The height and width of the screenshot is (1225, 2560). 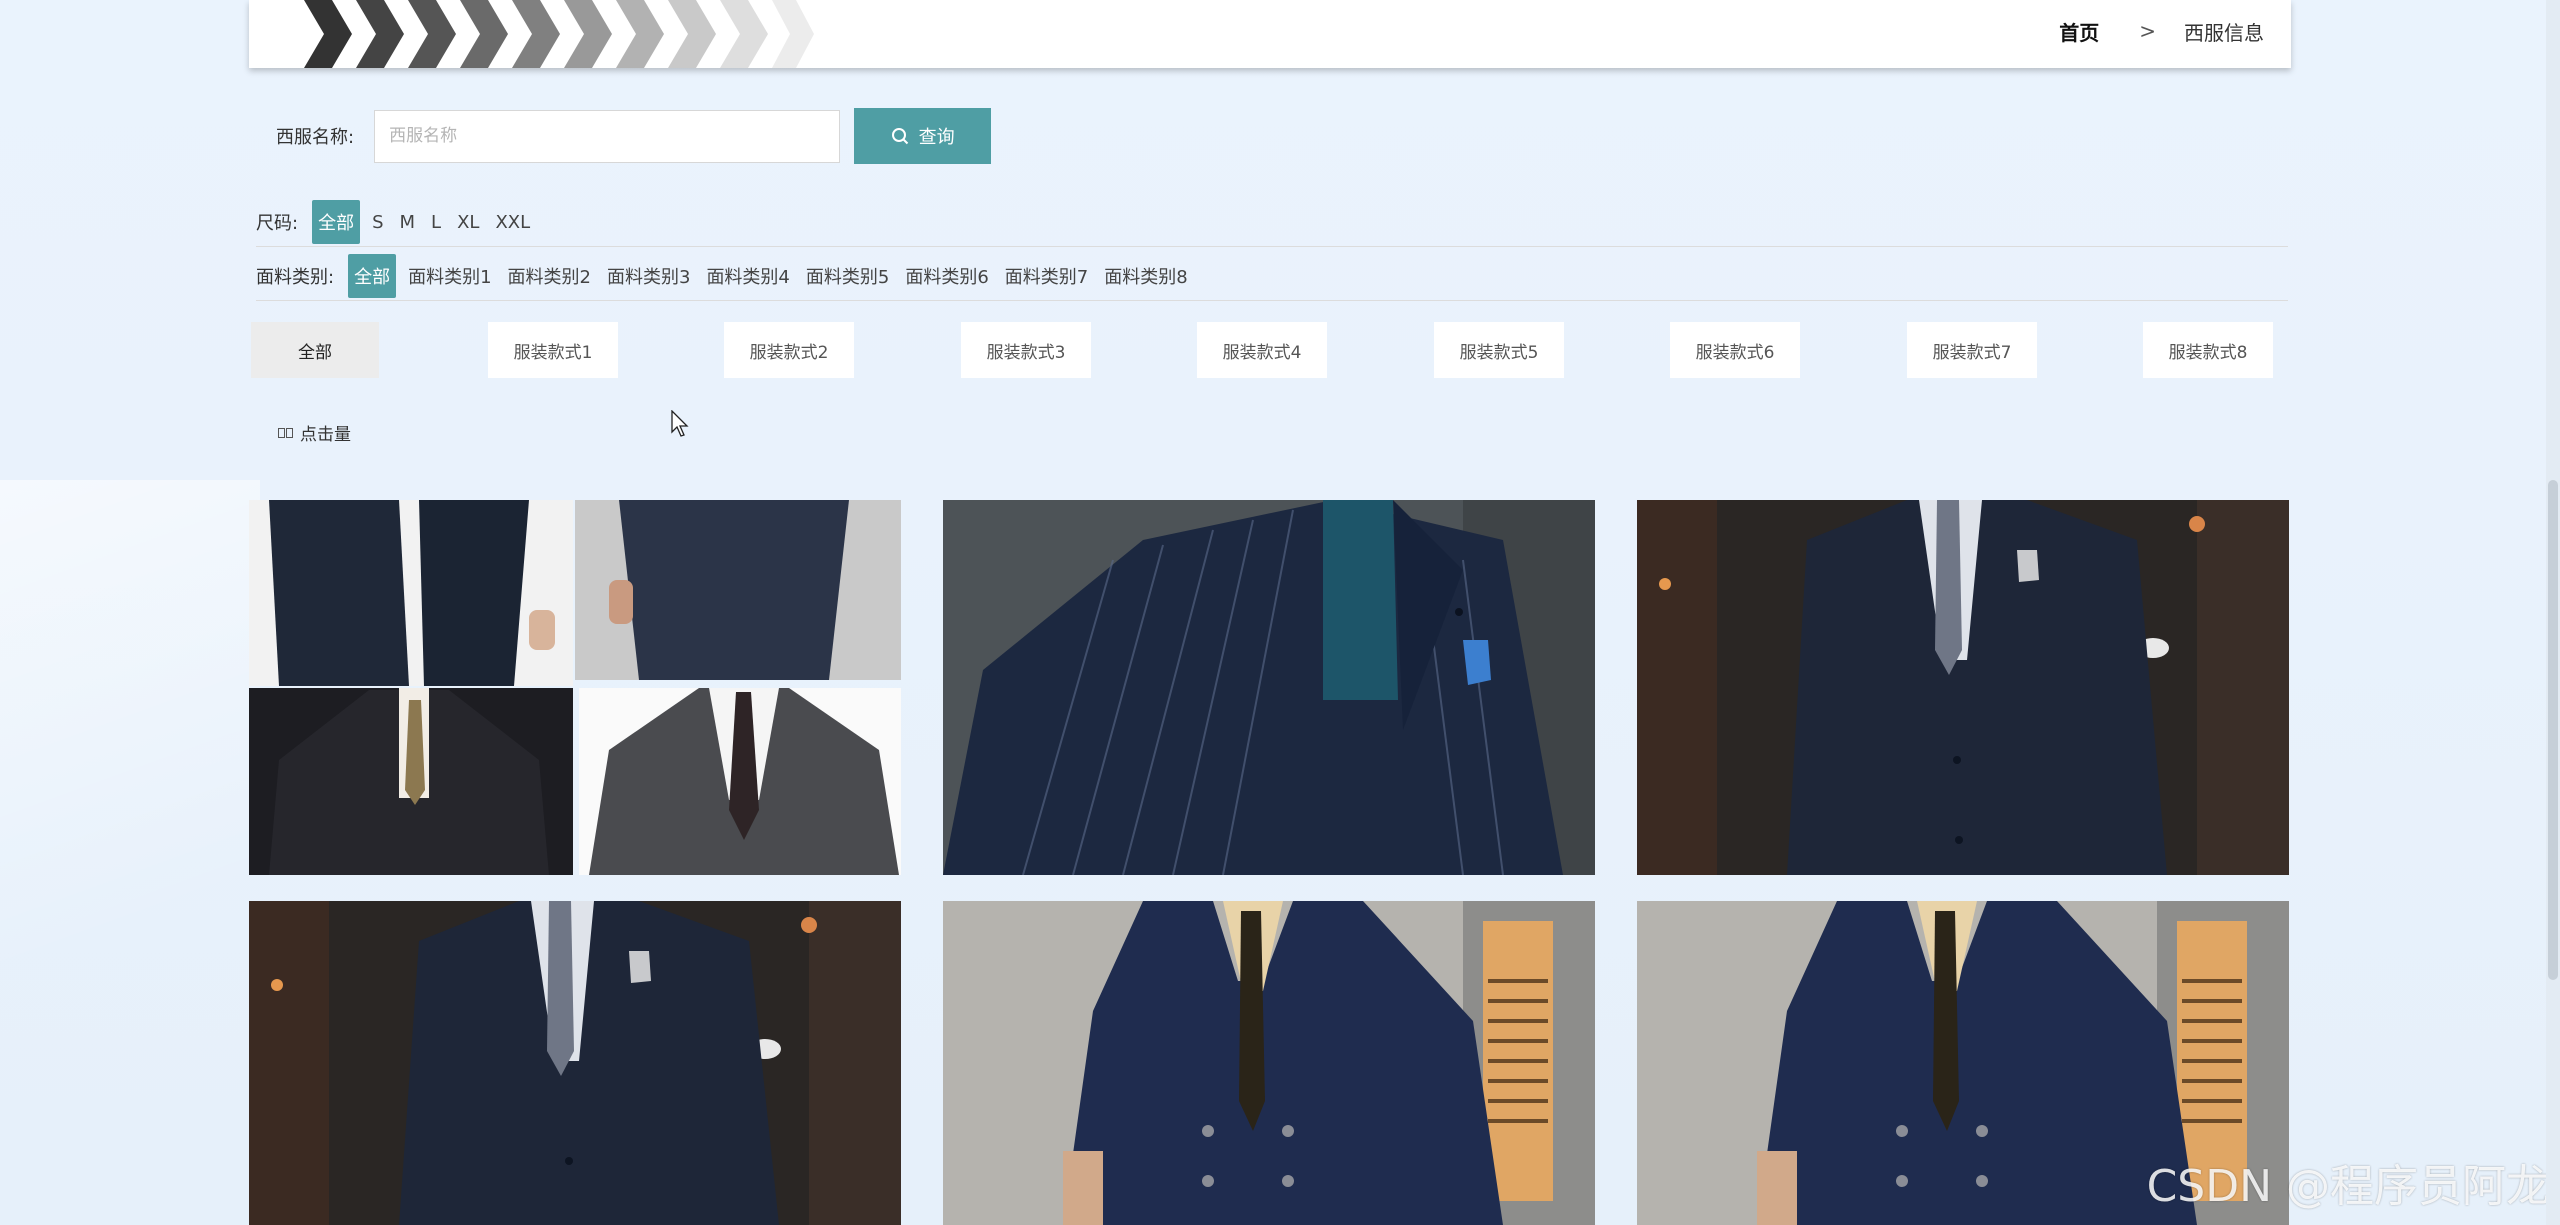 I want to click on fabric-option-7: 面料类别7, so click(x=1046, y=276).